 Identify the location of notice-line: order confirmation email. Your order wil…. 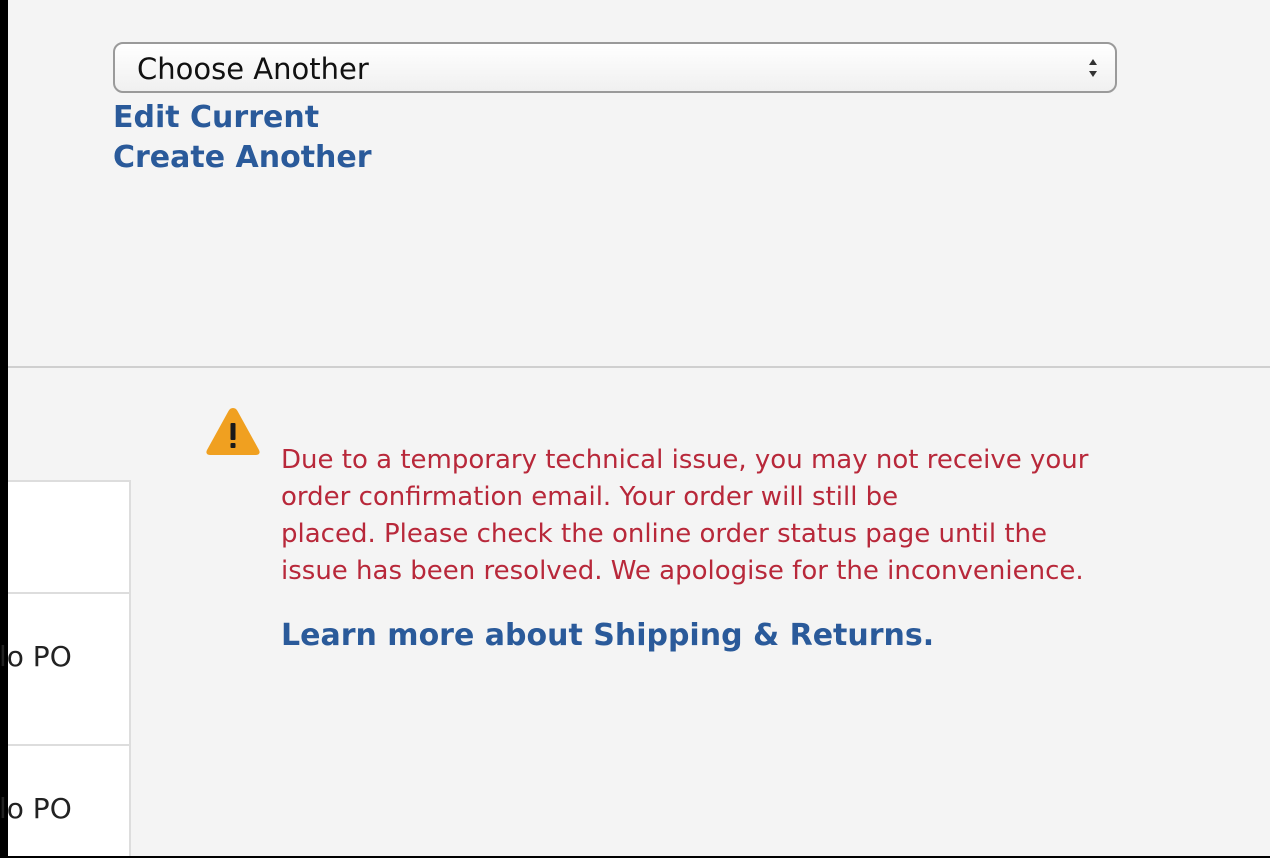
(590, 497).